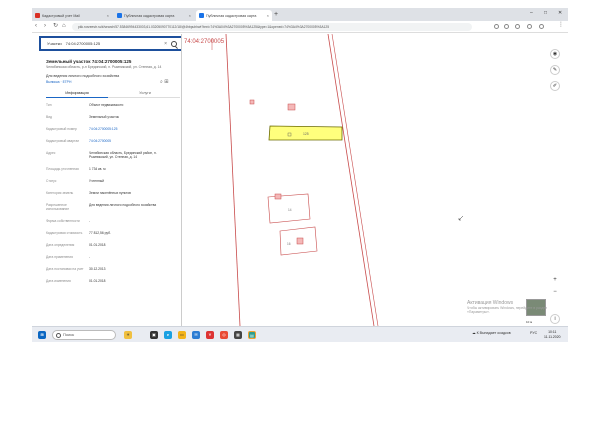 The image size is (600, 424). Describe the element at coordinates (555, 319) in the screenshot. I see `info-button: i` at that location.